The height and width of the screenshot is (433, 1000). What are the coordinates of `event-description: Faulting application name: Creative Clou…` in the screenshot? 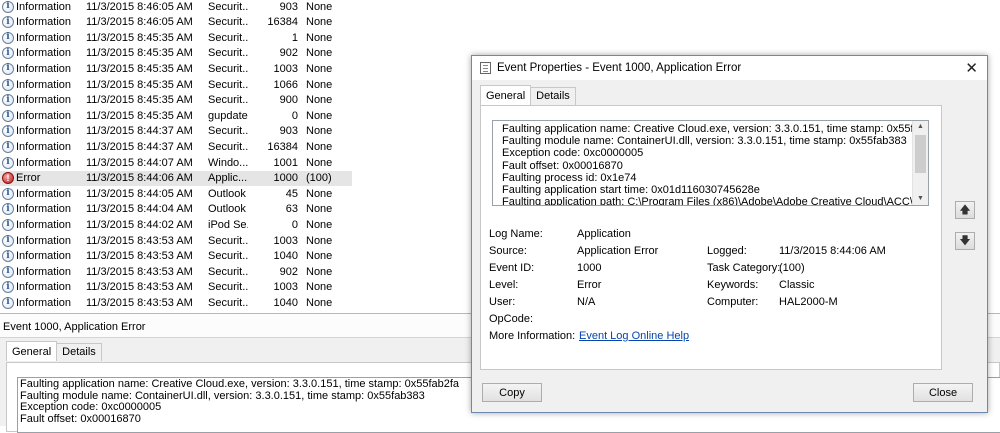 It's located at (710, 163).